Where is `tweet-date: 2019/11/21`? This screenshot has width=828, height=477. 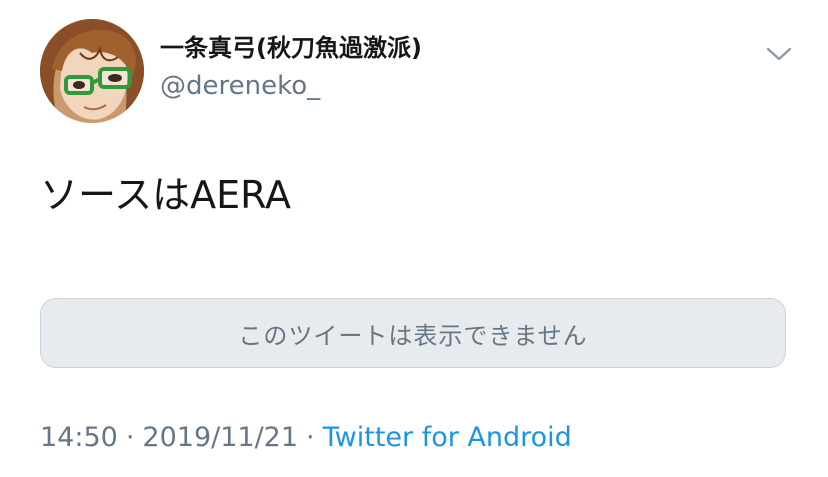 tweet-date: 2019/11/21 is located at coordinates (220, 437).